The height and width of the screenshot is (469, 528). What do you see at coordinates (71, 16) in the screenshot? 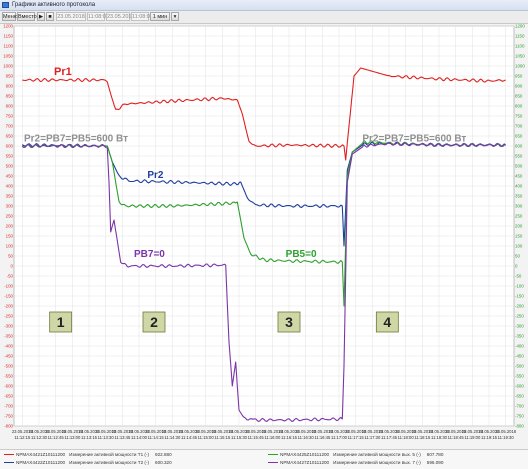
I see `date-from-field: 23.05.2018` at bounding box center [71, 16].